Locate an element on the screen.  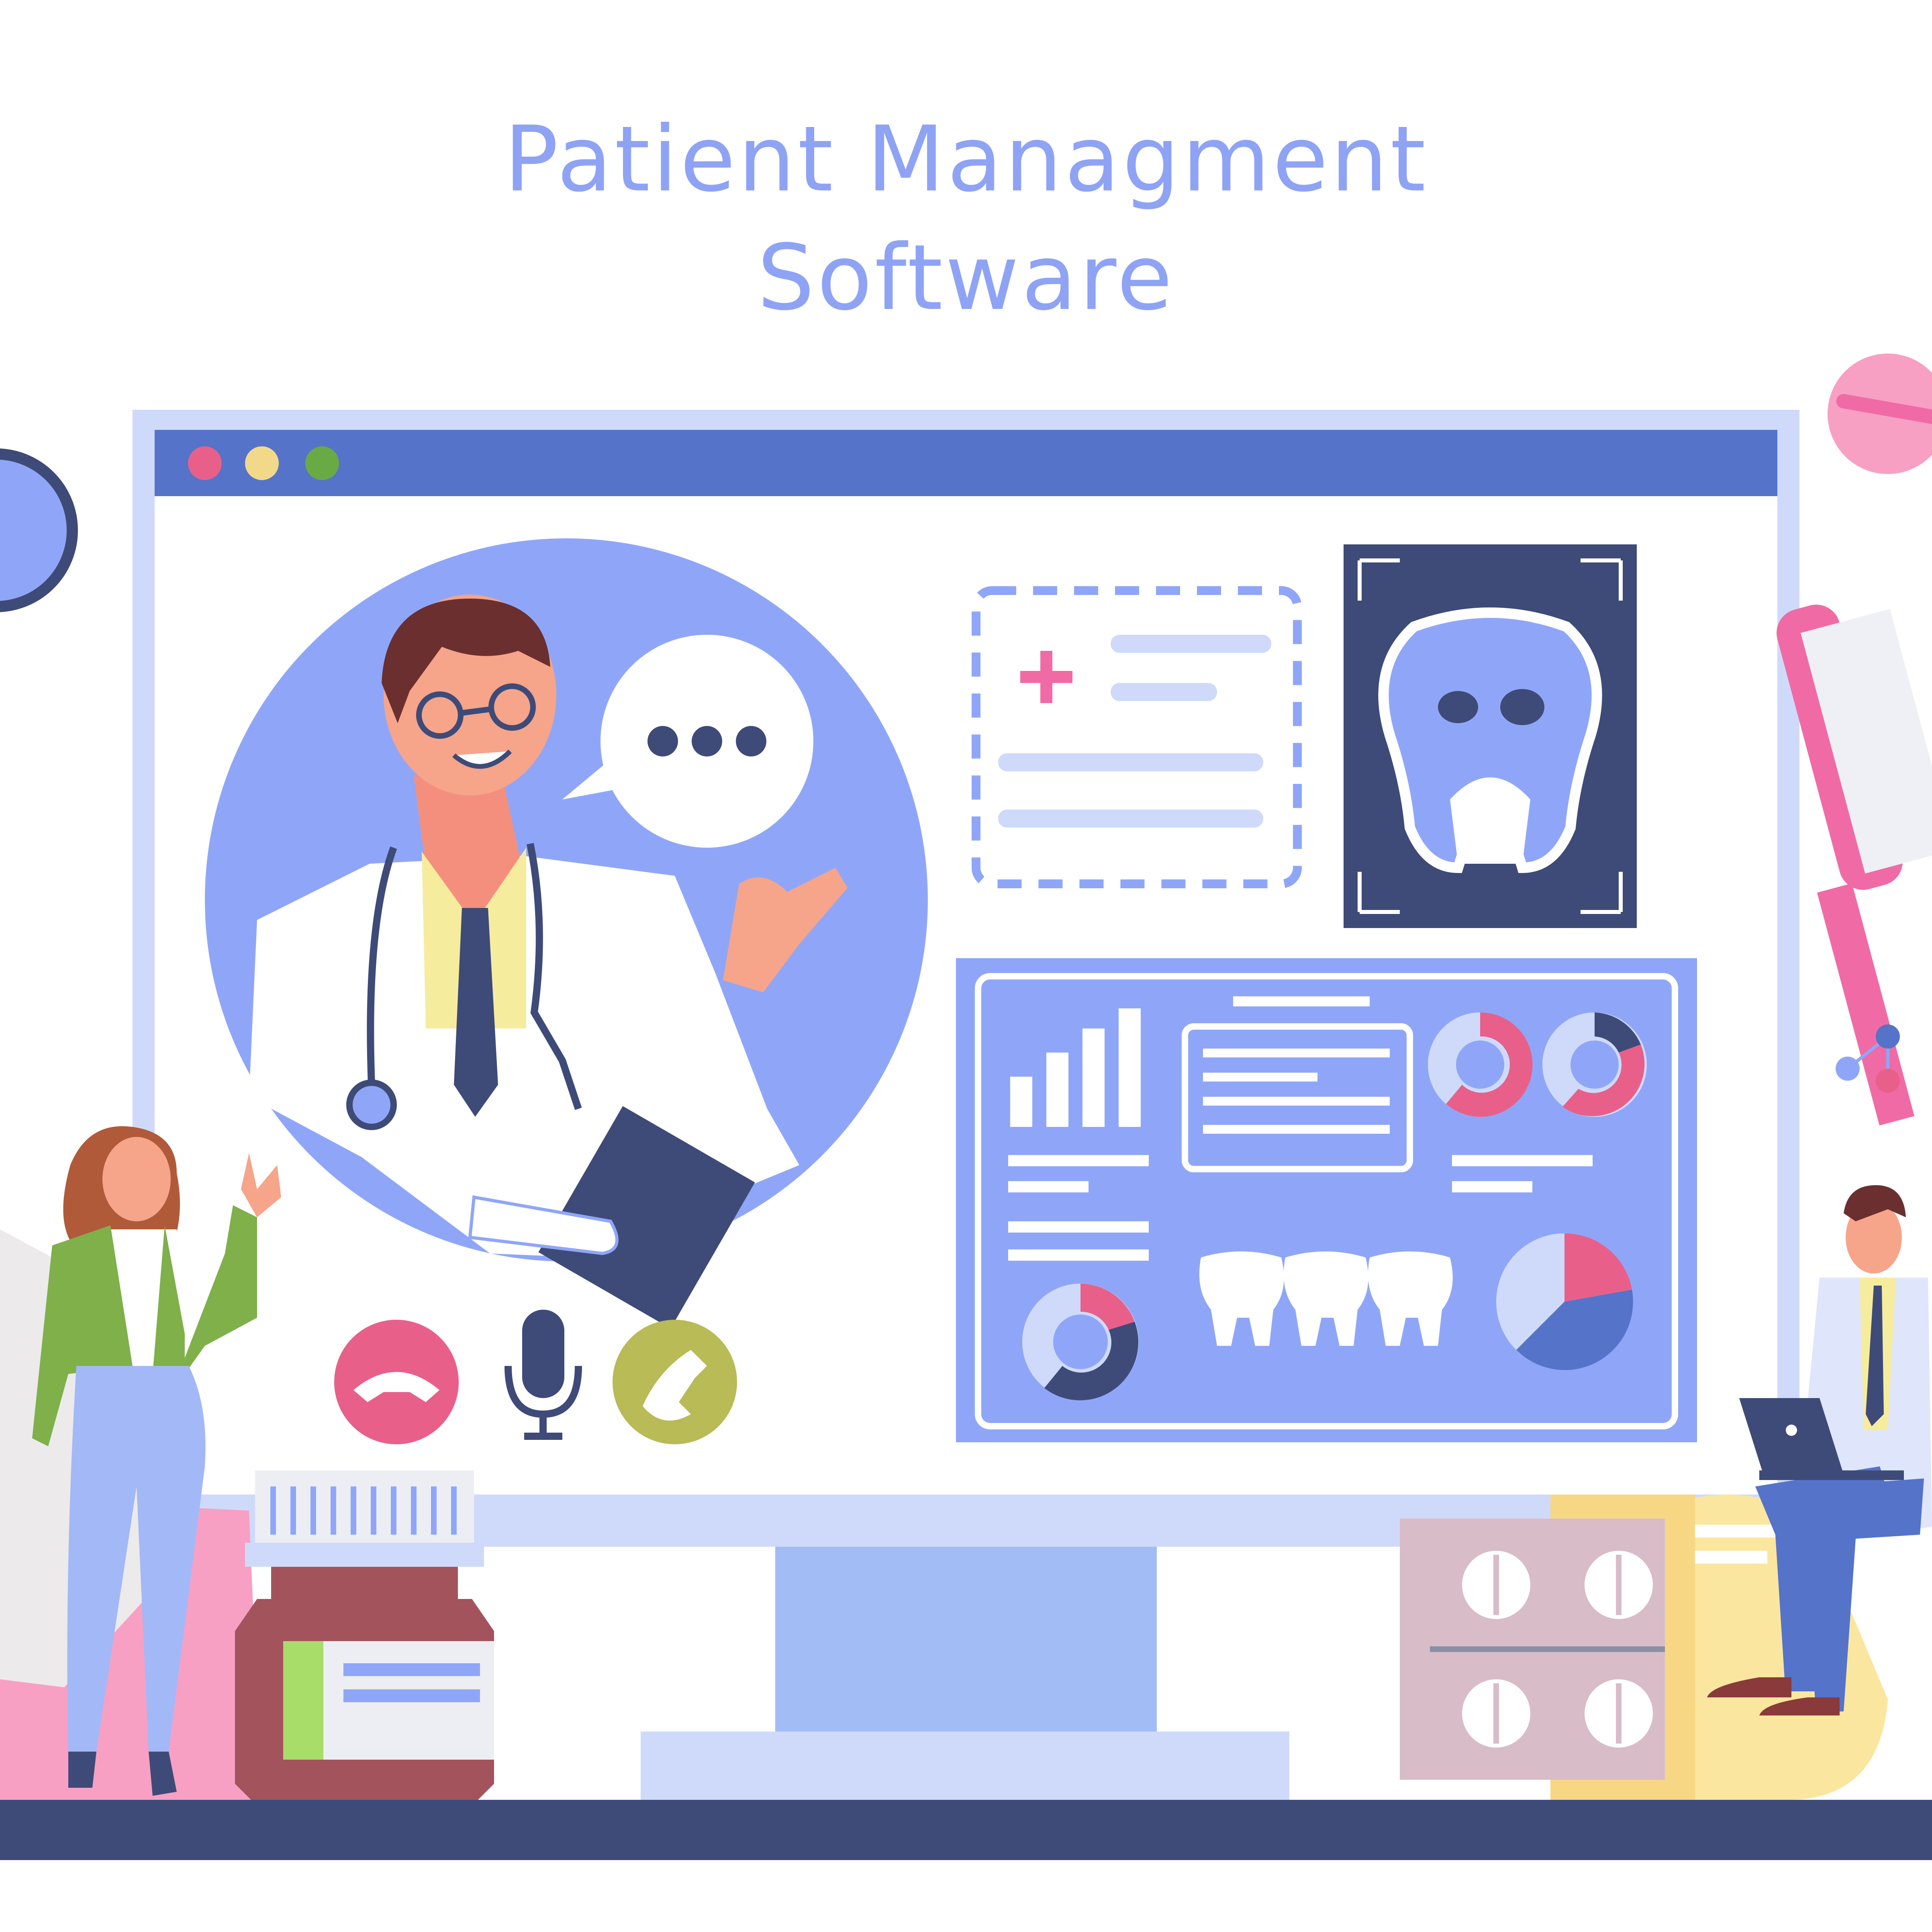
floor-strip is located at coordinates (966, 1830).